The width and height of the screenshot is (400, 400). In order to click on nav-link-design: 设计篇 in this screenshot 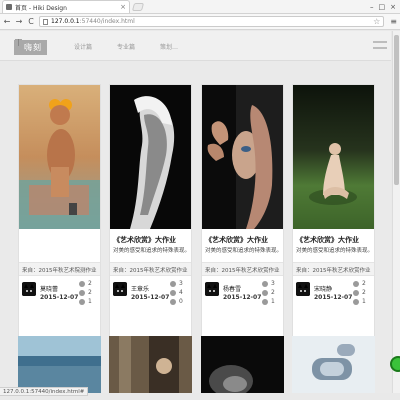, I will do `click(83, 46)`.